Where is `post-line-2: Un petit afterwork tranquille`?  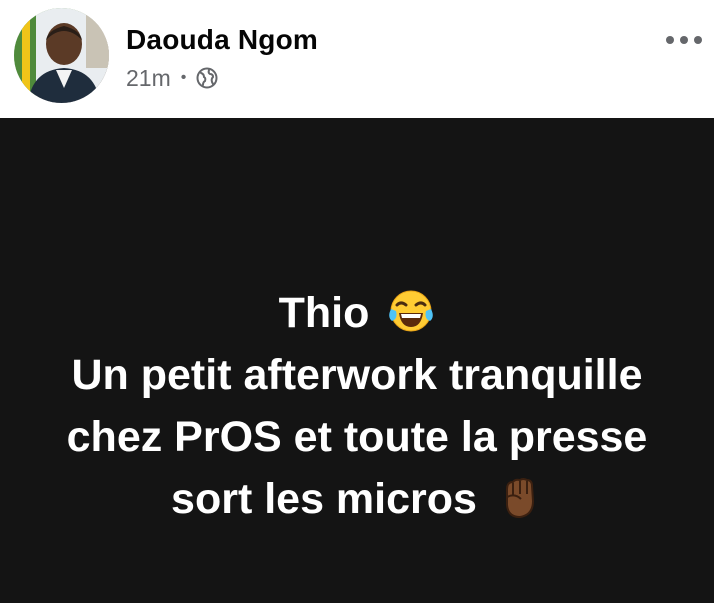
post-line-2: Un petit afterwork tranquille is located at coordinates (357, 375).